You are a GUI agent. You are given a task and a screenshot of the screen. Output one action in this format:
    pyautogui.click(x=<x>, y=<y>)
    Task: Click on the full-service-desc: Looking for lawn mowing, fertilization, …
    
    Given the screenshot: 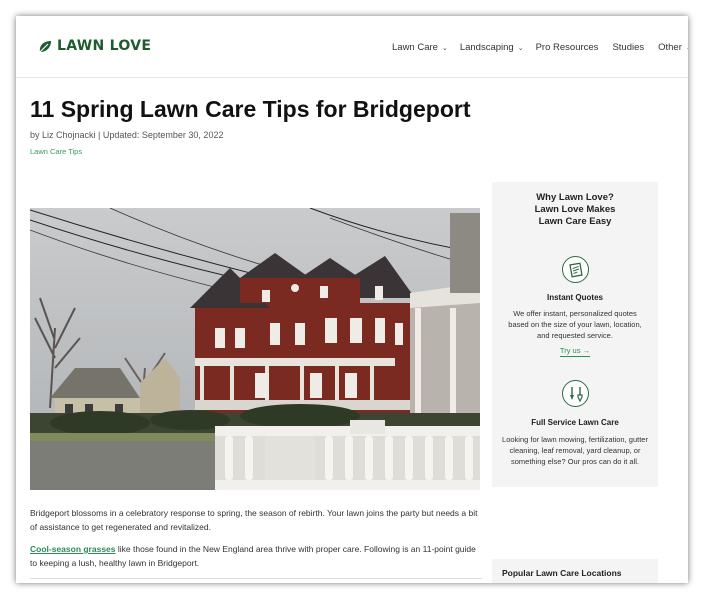 What is the action you would take?
    pyautogui.click(x=575, y=450)
    